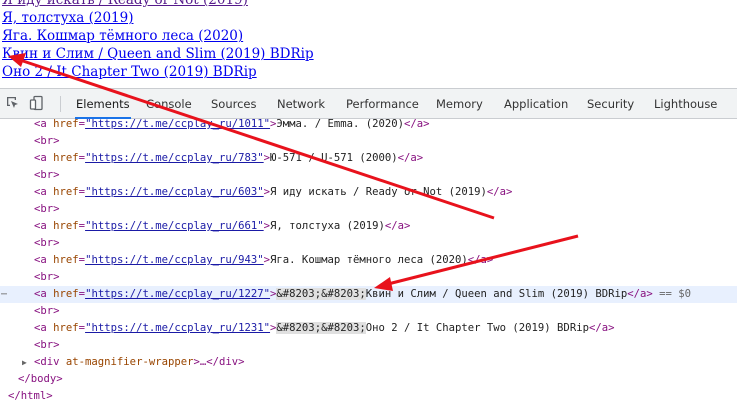  What do you see at coordinates (174, 192) in the screenshot?
I see `dom-href-link: "https://t.me/ccplay_ru/603"` at bounding box center [174, 192].